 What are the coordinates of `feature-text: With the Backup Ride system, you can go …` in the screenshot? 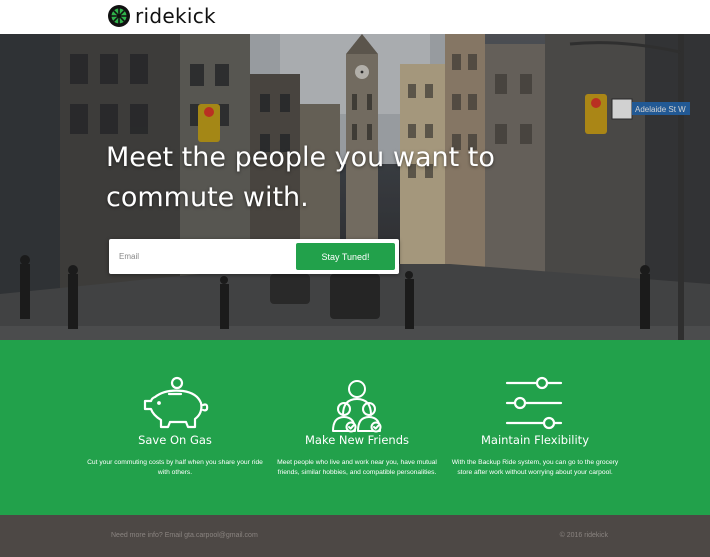 It's located at (535, 467).